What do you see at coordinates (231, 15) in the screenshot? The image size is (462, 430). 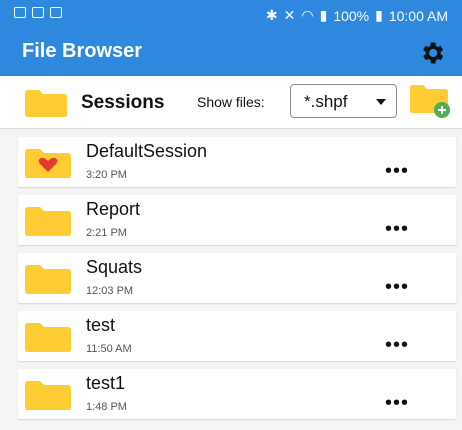 I see `status-bar: ✱ ✕ ◠ ▮ 100% ▮ 10:00 AM` at bounding box center [231, 15].